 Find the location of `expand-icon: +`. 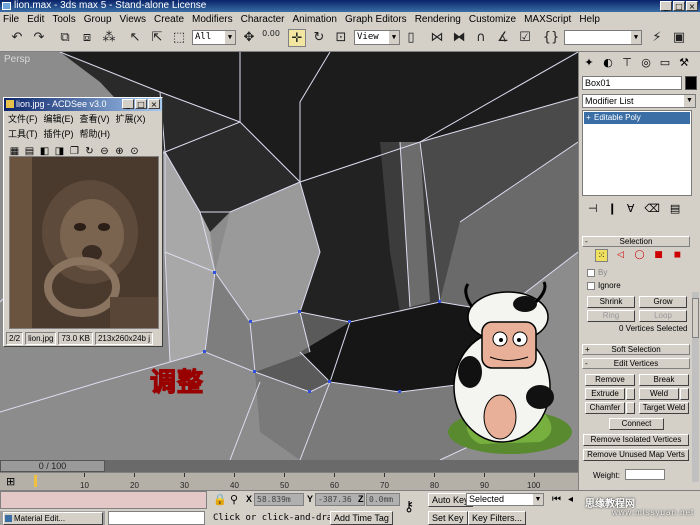

expand-icon: + is located at coordinates (588, 118).